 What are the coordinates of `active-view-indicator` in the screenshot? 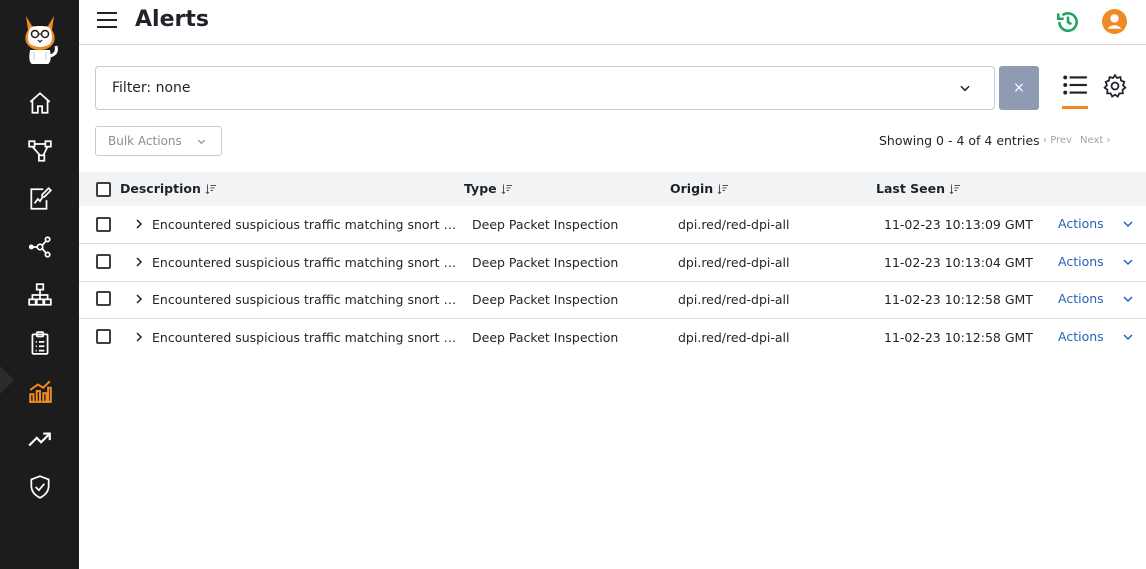 It's located at (1075, 107).